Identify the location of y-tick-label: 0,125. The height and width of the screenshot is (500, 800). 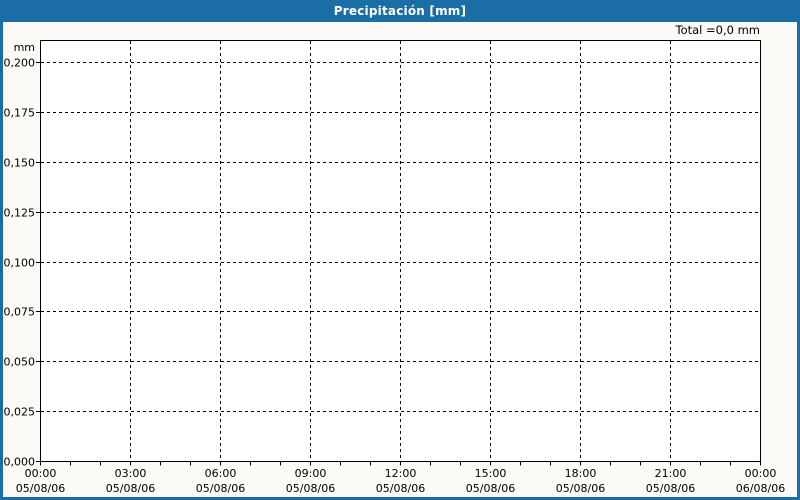
(20, 213).